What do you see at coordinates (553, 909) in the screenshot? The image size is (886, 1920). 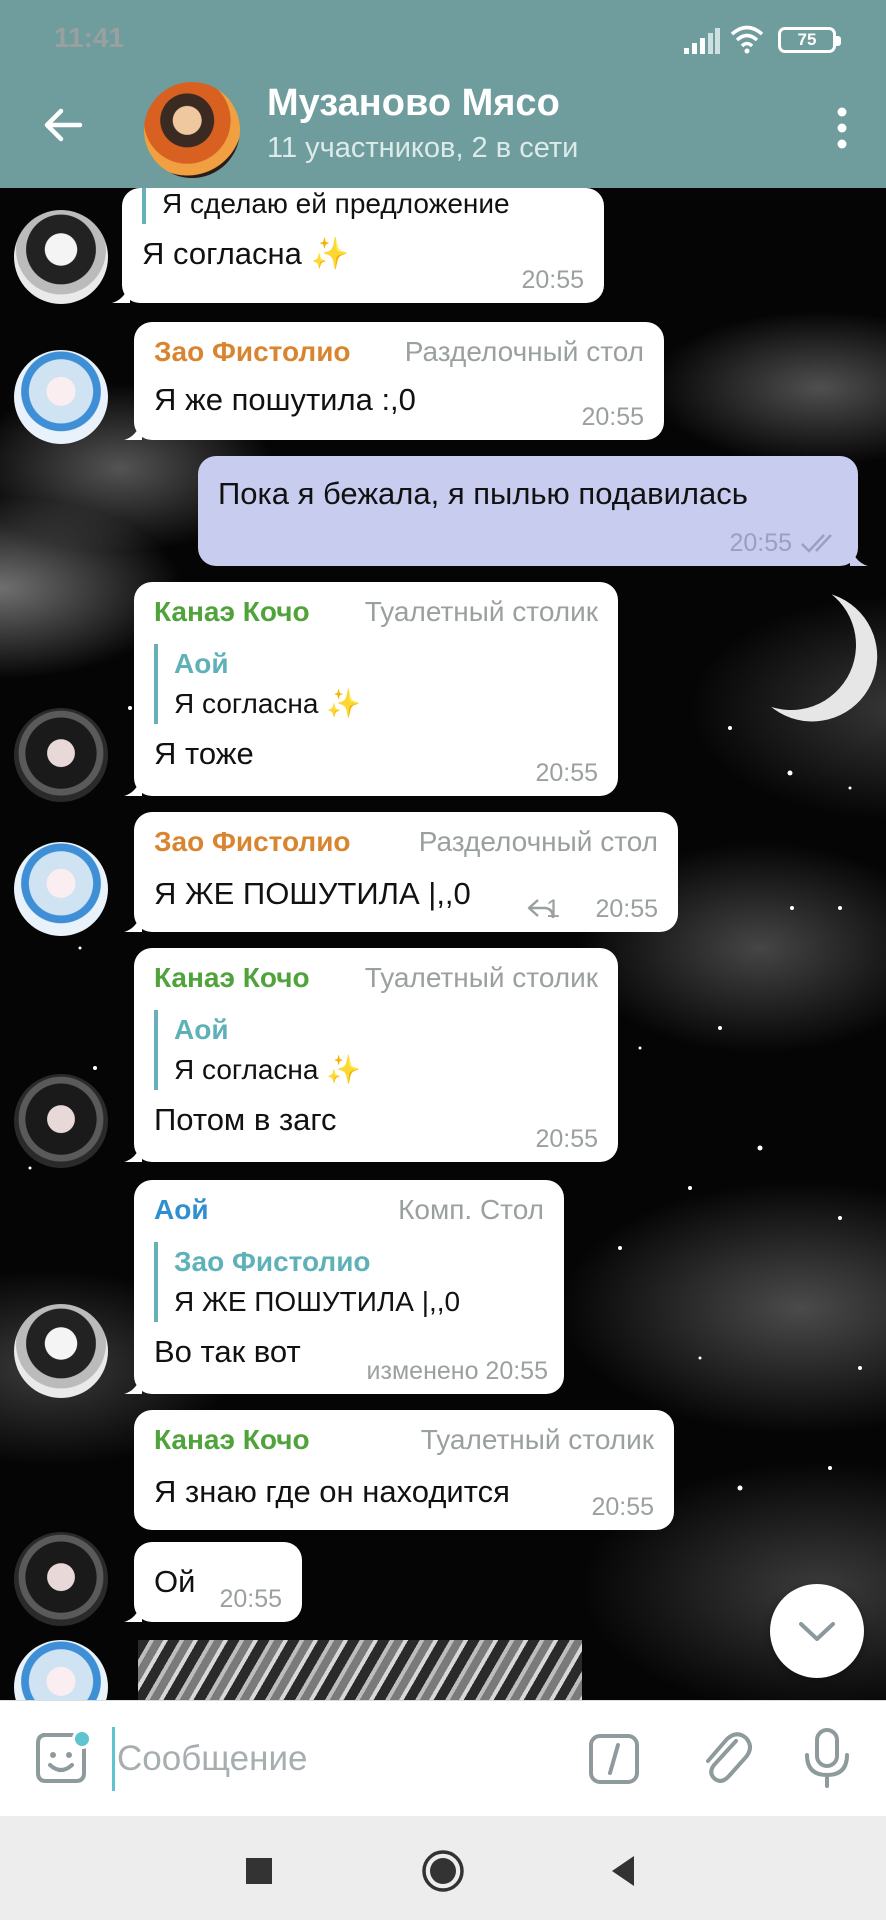 I see `reply-count: 1` at bounding box center [553, 909].